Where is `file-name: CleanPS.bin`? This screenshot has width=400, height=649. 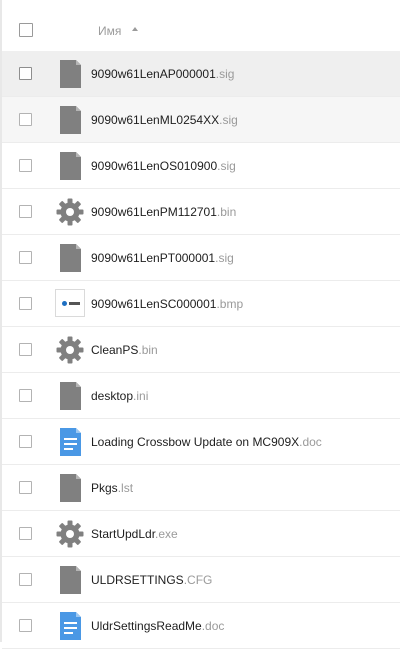 file-name: CleanPS.bin is located at coordinates (124, 350).